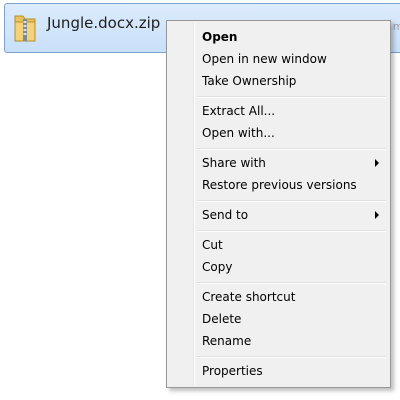  Describe the element at coordinates (234, 163) in the screenshot. I see `menu-item-label: Share with` at that location.